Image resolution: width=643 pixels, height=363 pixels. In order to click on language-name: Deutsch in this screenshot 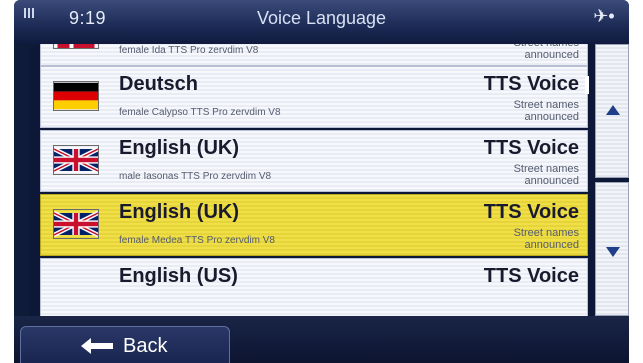, I will do `click(158, 84)`.